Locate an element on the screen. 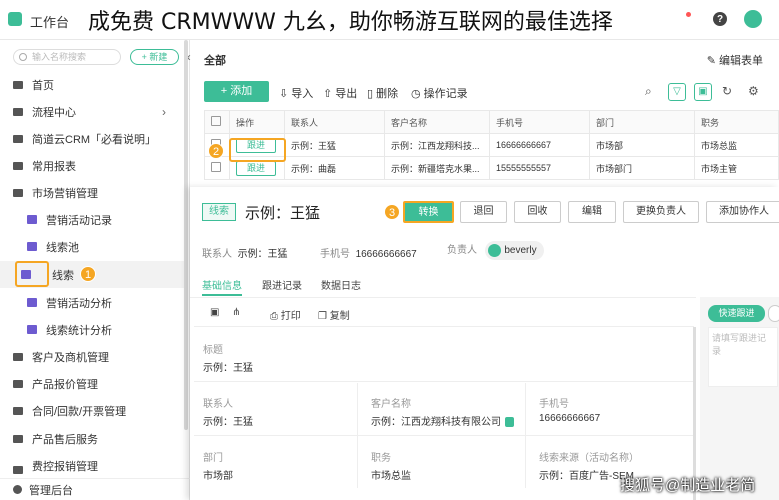  convert-button: 转换 is located at coordinates (428, 212).